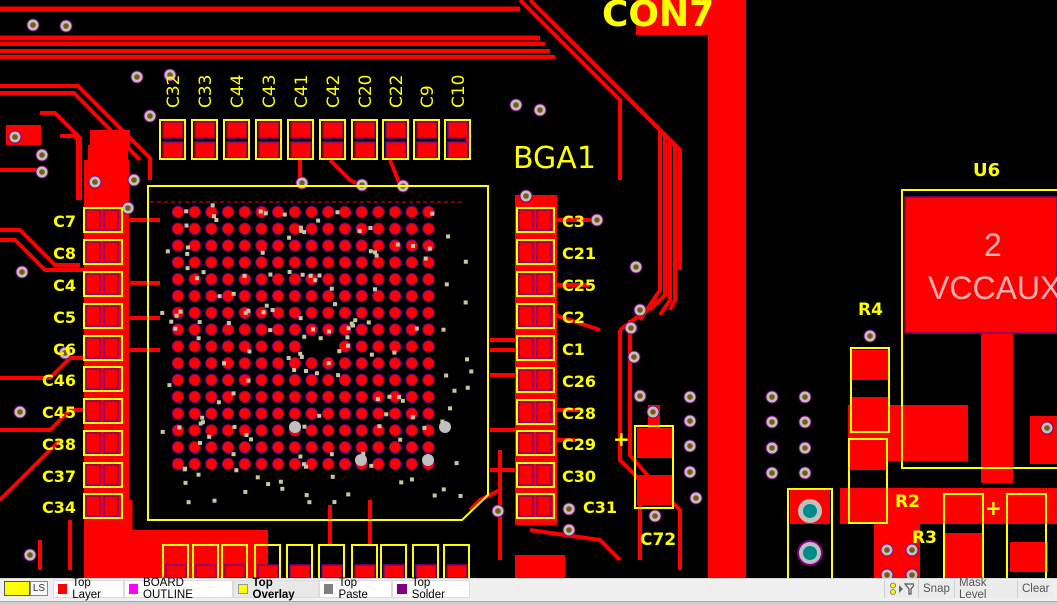  I want to click on layer-tab-top-overlay: Top Overlay, so click(276, 589).